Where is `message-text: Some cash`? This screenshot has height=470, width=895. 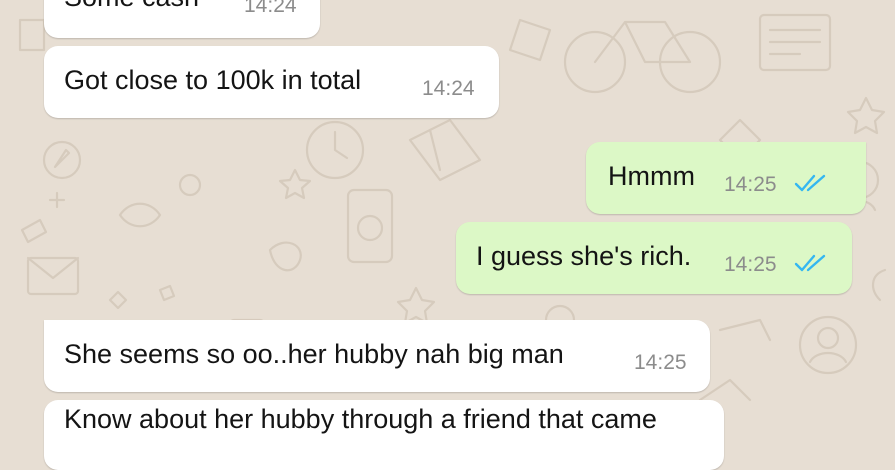
message-text: Some cash is located at coordinates (131, 6).